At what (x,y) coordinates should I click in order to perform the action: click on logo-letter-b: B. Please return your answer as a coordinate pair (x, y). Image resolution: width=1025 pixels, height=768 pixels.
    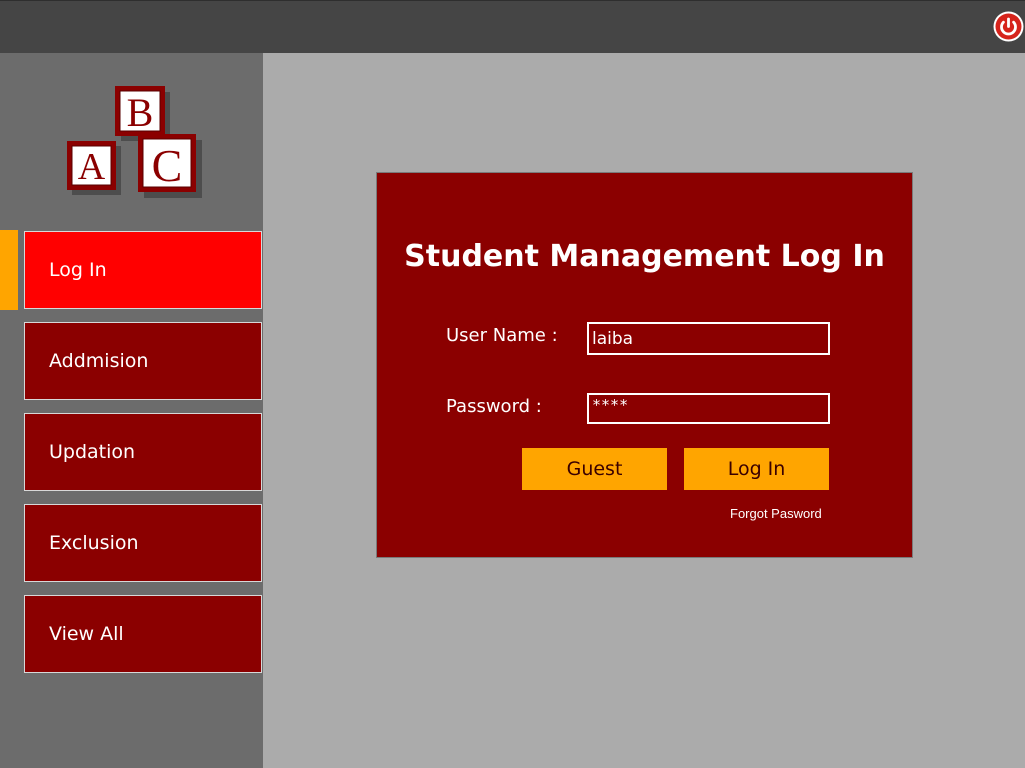
    Looking at the image, I should click on (140, 112).